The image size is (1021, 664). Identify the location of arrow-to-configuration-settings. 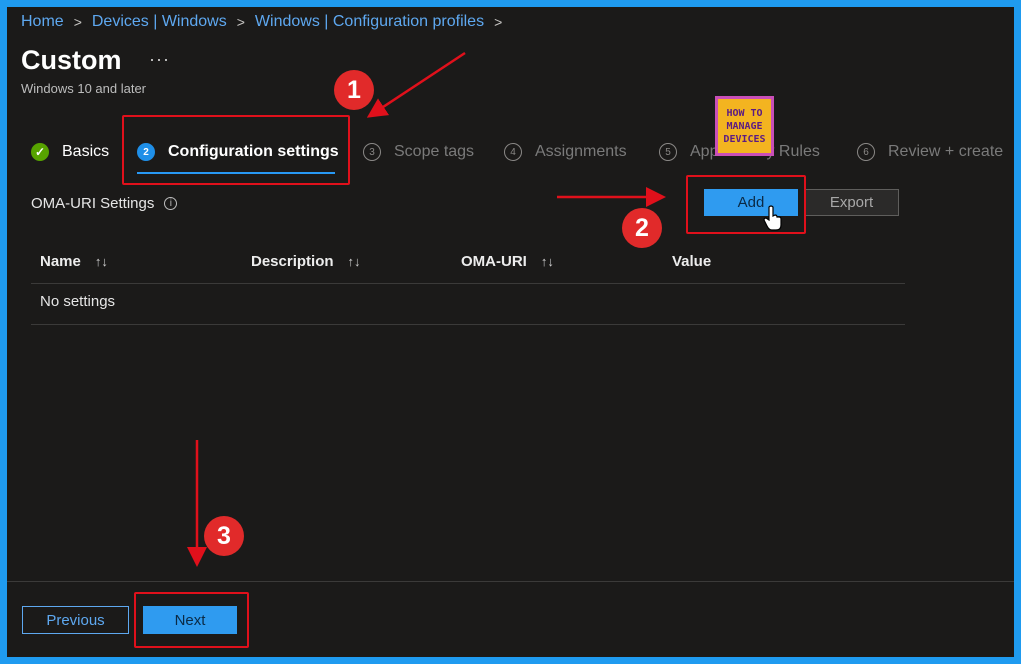
(416, 84).